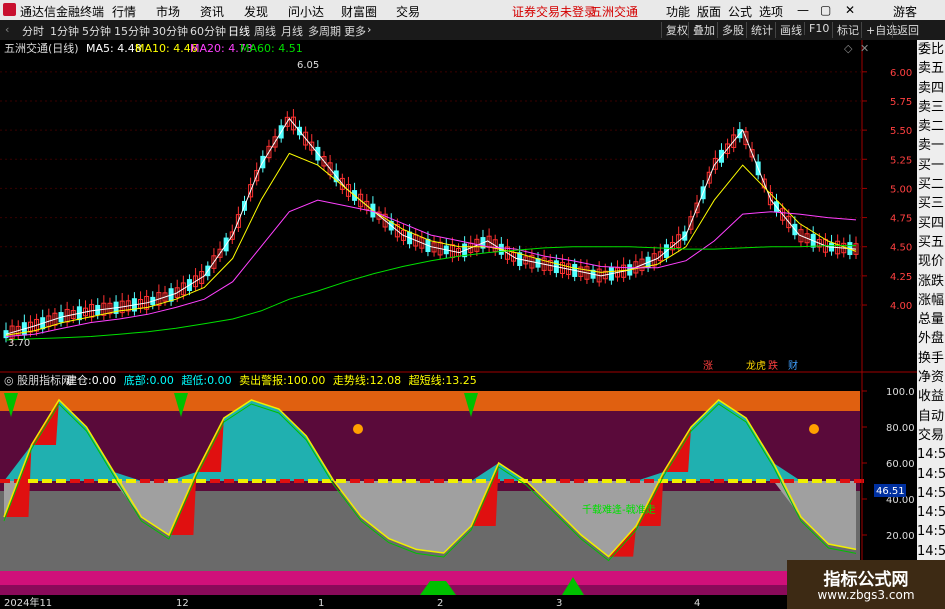 Image resolution: width=945 pixels, height=609 pixels. I want to click on tool-back: 返回, so click(905, 30).